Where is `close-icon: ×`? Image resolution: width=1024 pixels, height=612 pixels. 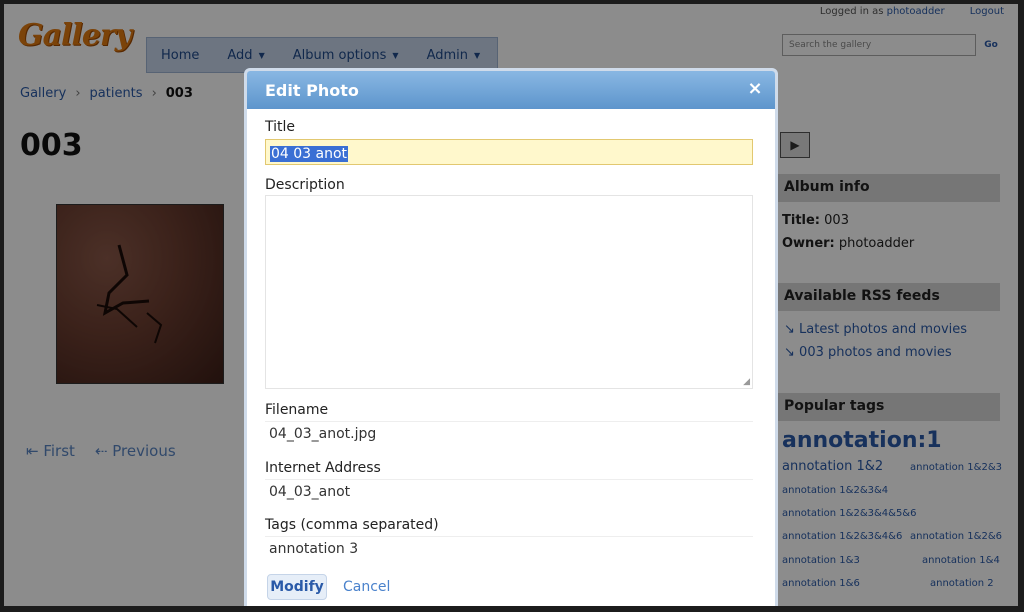 close-icon: × is located at coordinates (755, 89).